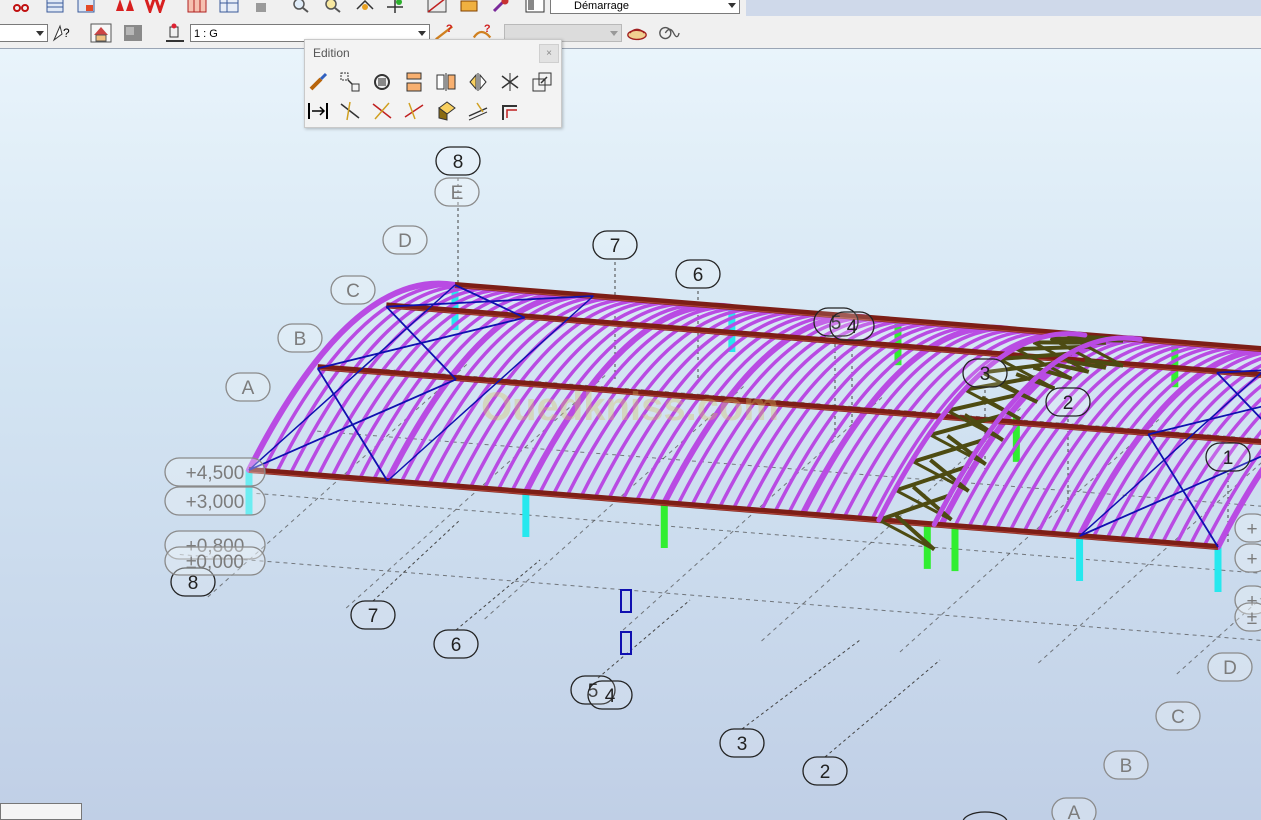 Image resolution: width=1261 pixels, height=820 pixels. What do you see at coordinates (261, 8) in the screenshot?
I see `lock-icon` at bounding box center [261, 8].